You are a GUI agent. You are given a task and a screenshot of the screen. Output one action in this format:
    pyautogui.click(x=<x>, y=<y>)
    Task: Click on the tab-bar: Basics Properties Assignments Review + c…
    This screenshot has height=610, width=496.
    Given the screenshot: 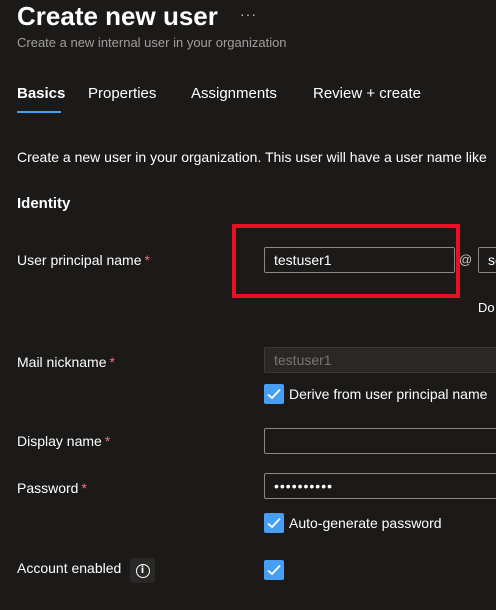 What is the action you would take?
    pyautogui.click(x=248, y=98)
    